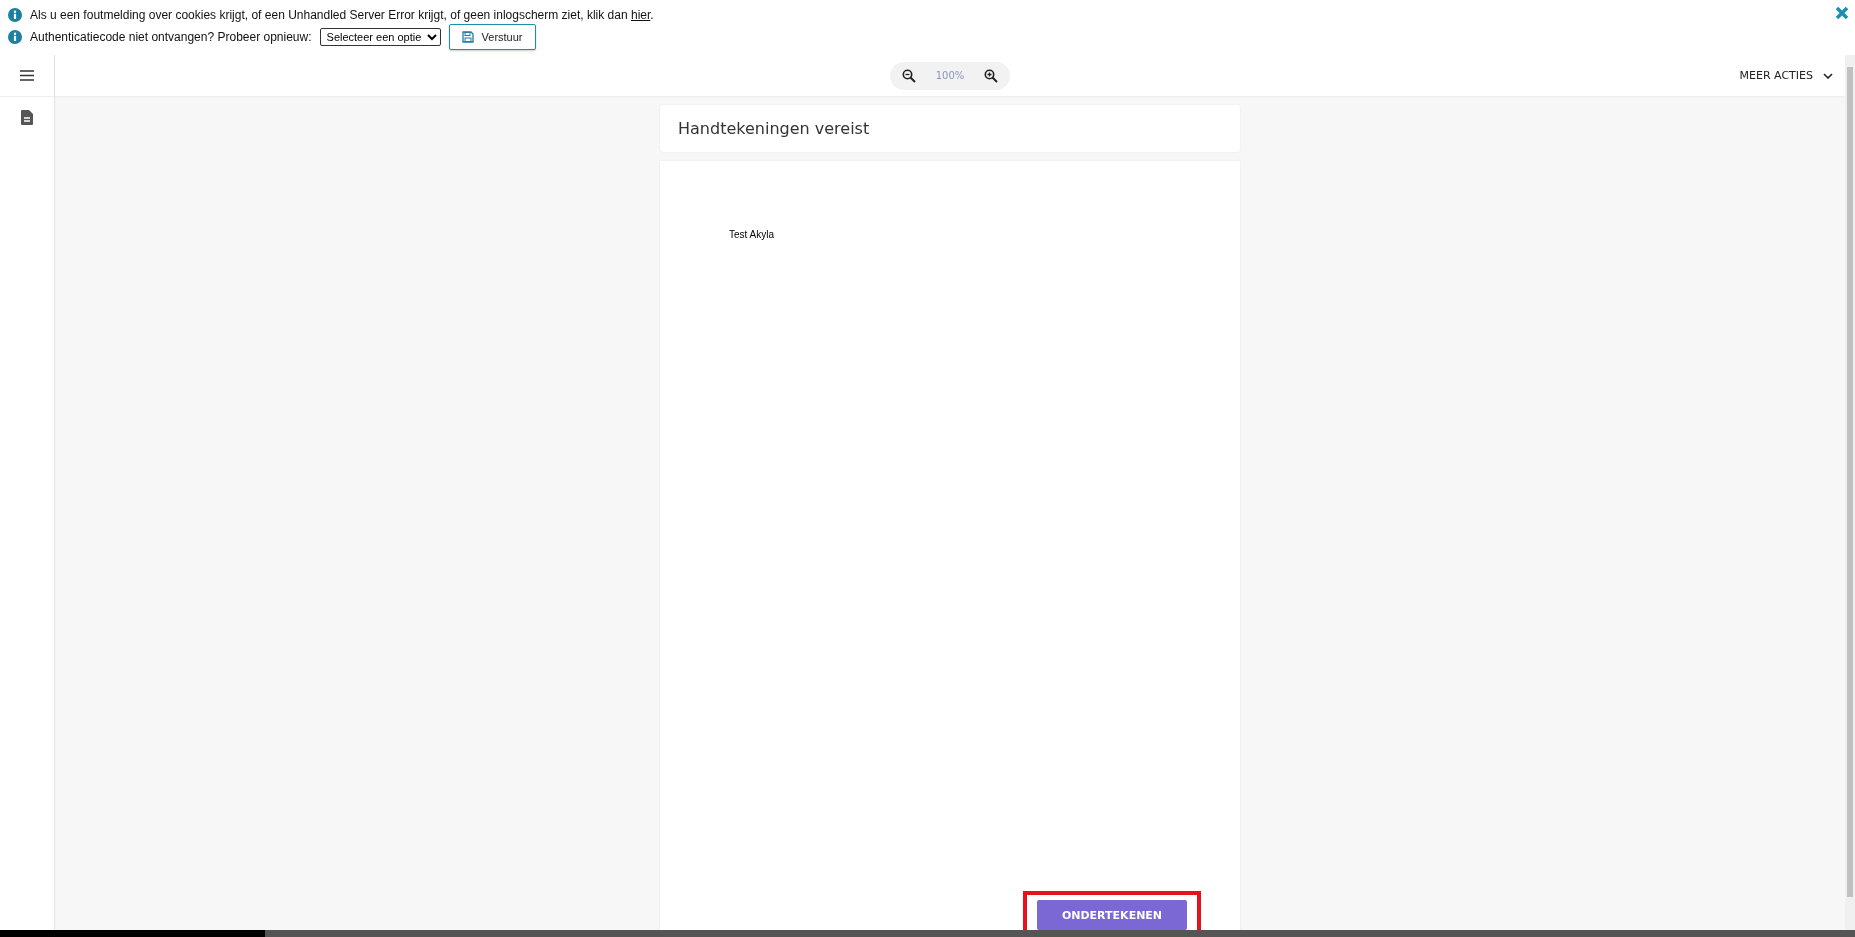 The height and width of the screenshot is (937, 1855). What do you see at coordinates (1842, 13) in the screenshot?
I see `close-icon` at bounding box center [1842, 13].